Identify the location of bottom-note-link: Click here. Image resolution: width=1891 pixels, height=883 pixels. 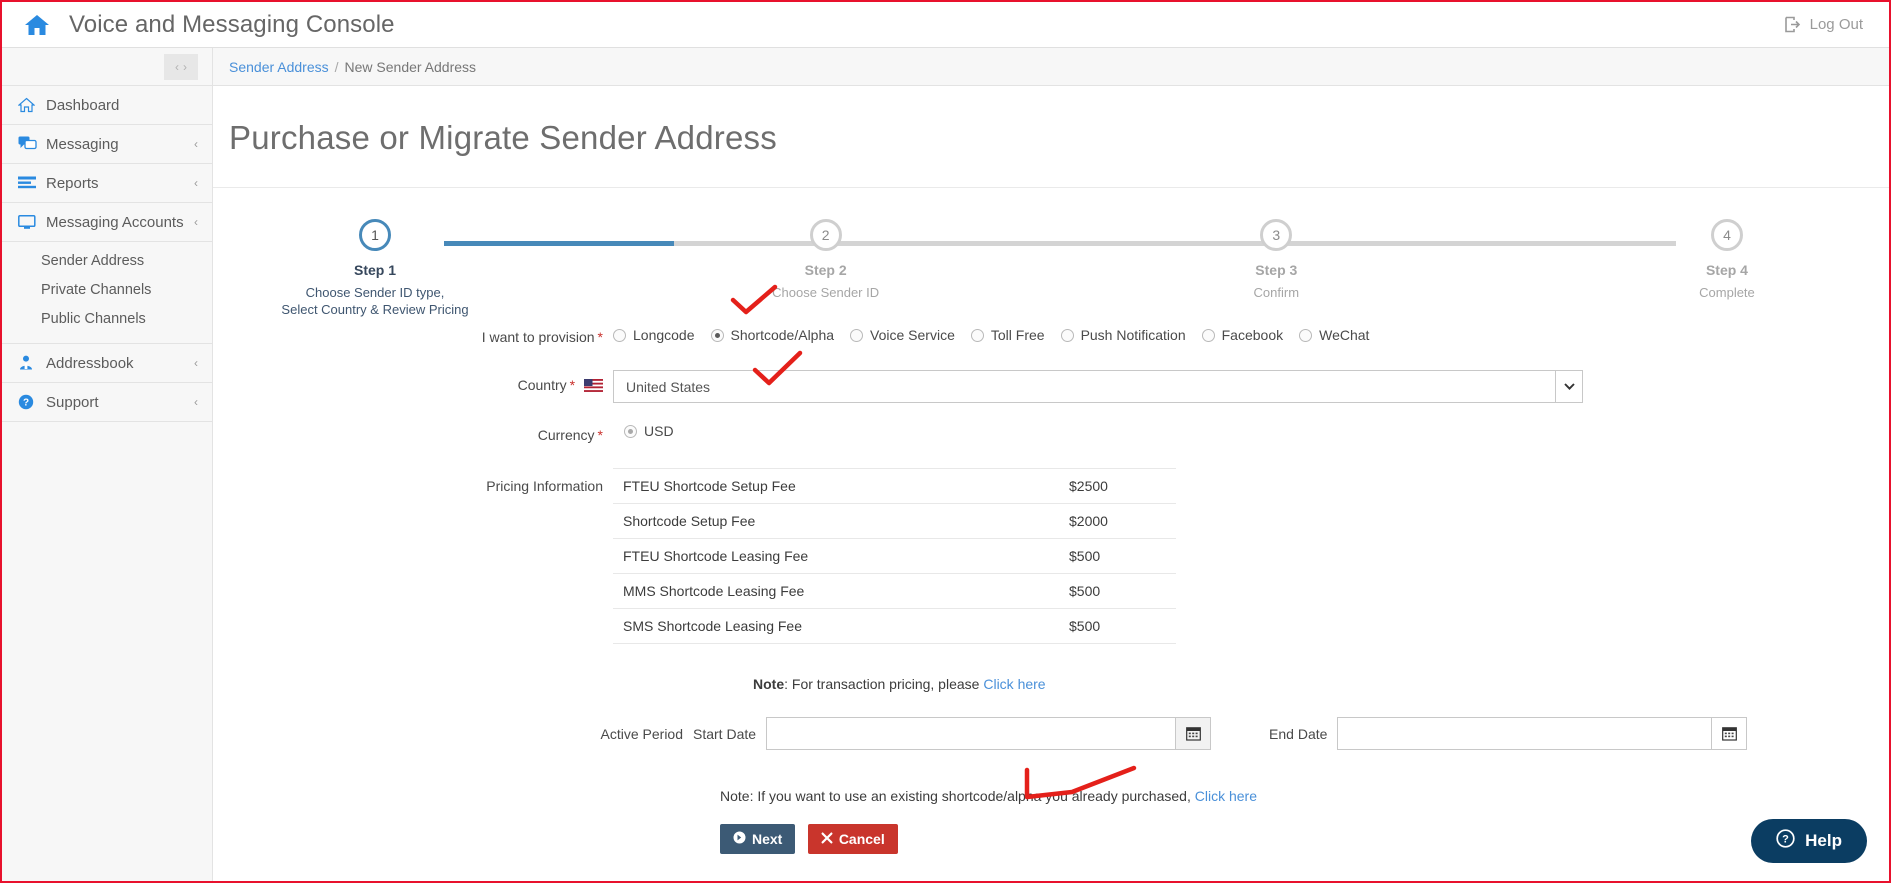
(1226, 796).